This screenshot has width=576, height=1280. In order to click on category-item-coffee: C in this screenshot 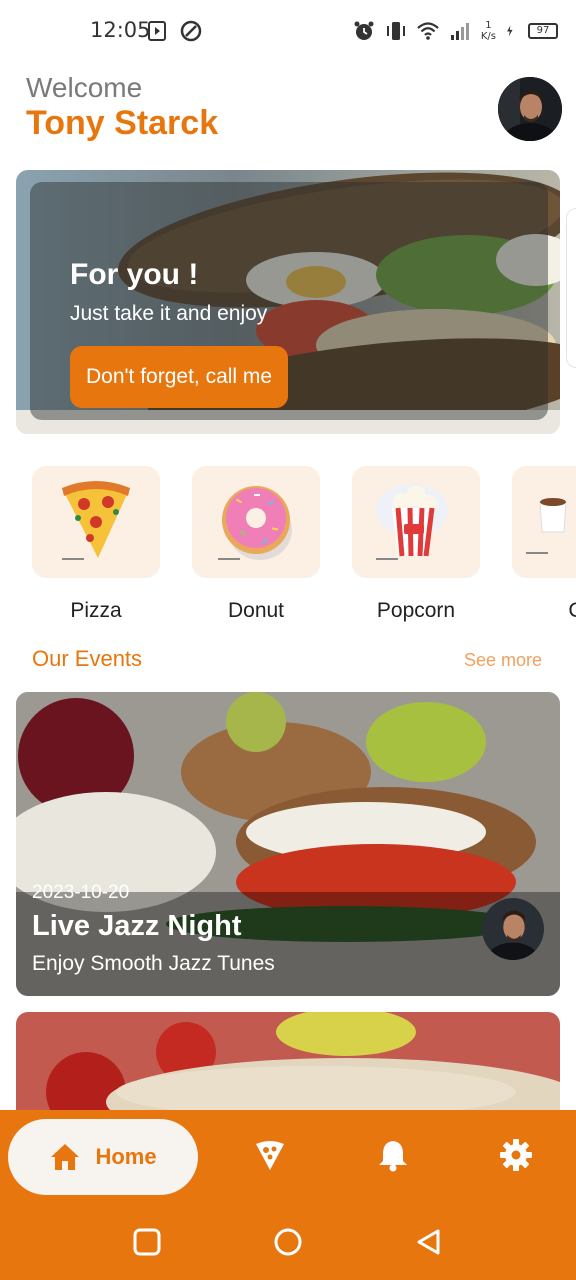, I will do `click(544, 544)`.